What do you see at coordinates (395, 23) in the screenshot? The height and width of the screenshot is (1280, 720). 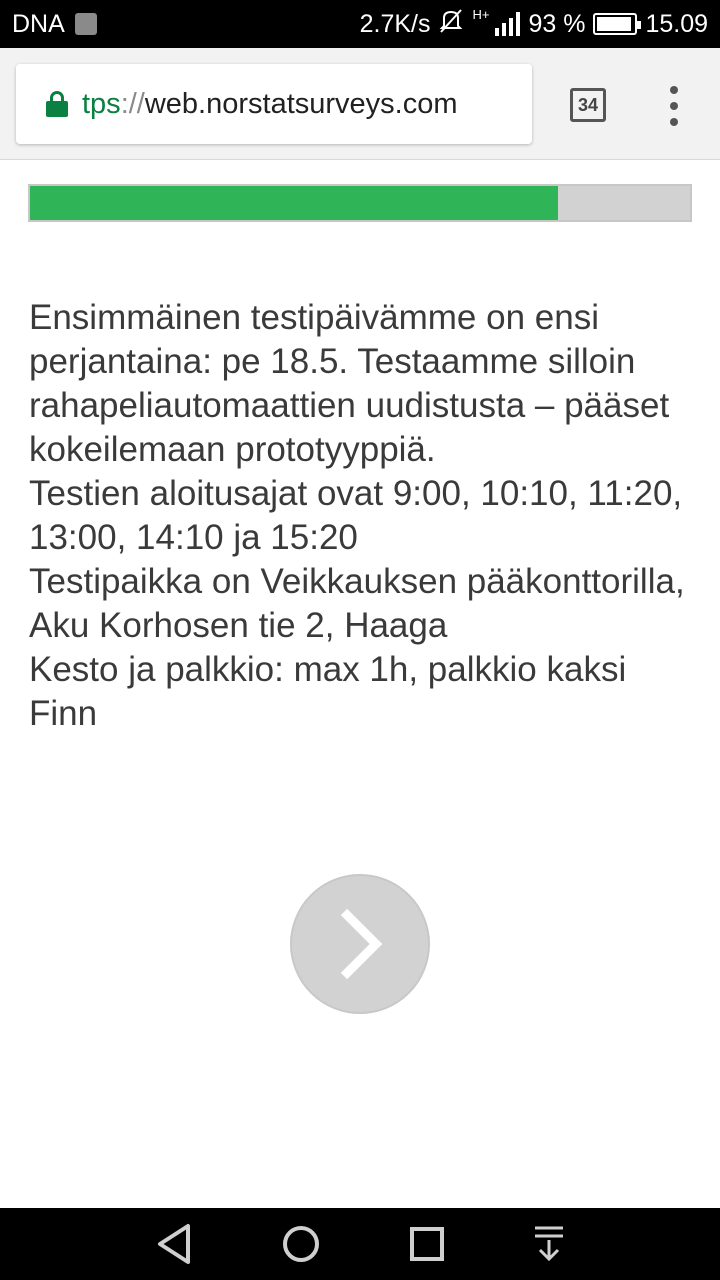 I see `network-speed: 2.7K/s` at bounding box center [395, 23].